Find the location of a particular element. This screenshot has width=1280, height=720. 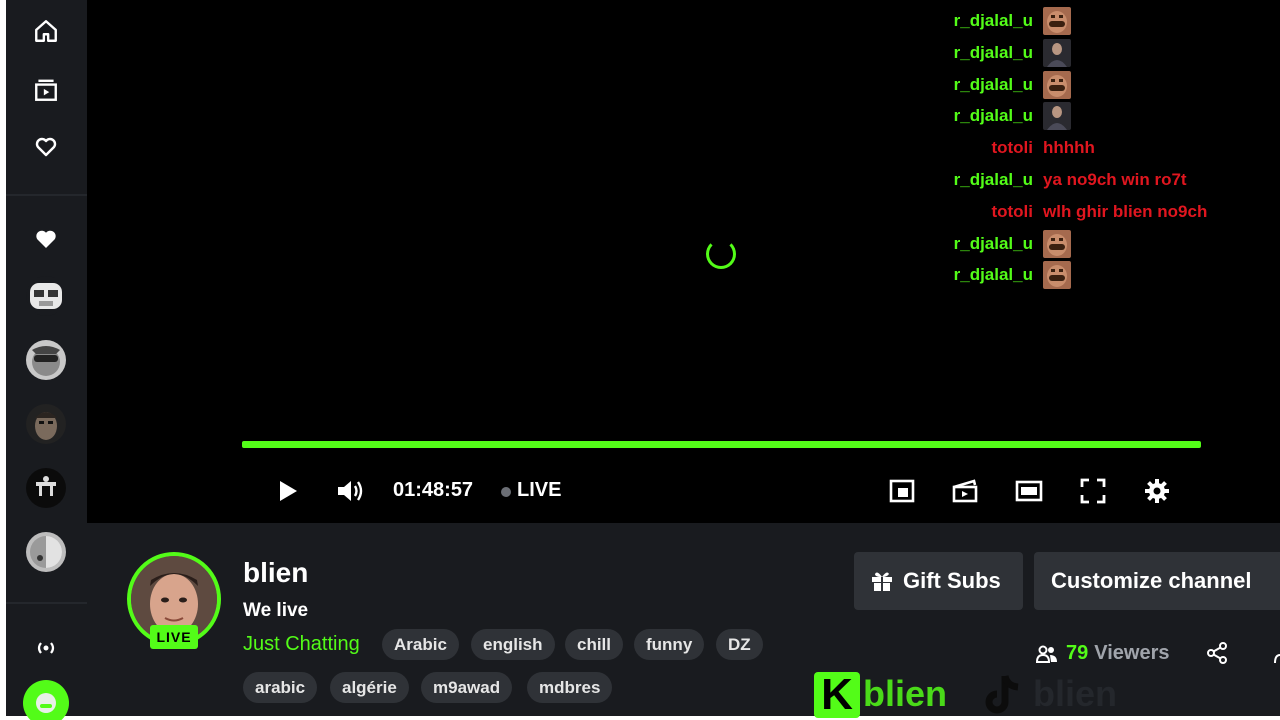

favorites-button is located at coordinates (46, 147).